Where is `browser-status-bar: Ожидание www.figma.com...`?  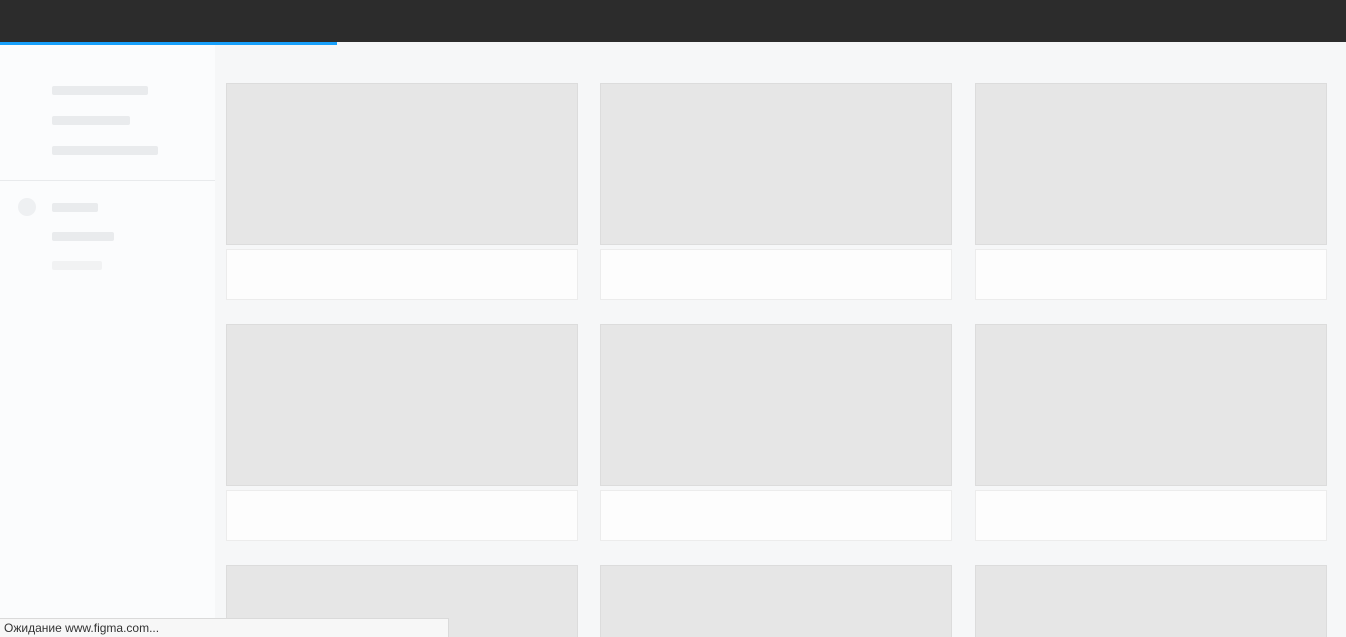
browser-status-bar: Ожидание www.figma.com... is located at coordinates (224, 627).